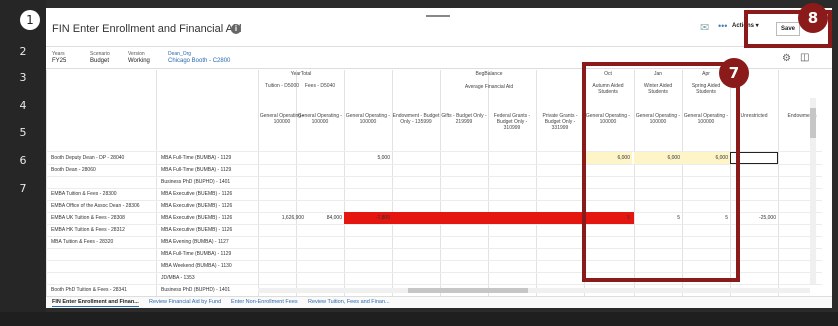 The height and width of the screenshot is (326, 838). Describe the element at coordinates (88, 218) in the screenshot. I see `row-department: EMBA UK Tuition & Fees - 28308` at that location.